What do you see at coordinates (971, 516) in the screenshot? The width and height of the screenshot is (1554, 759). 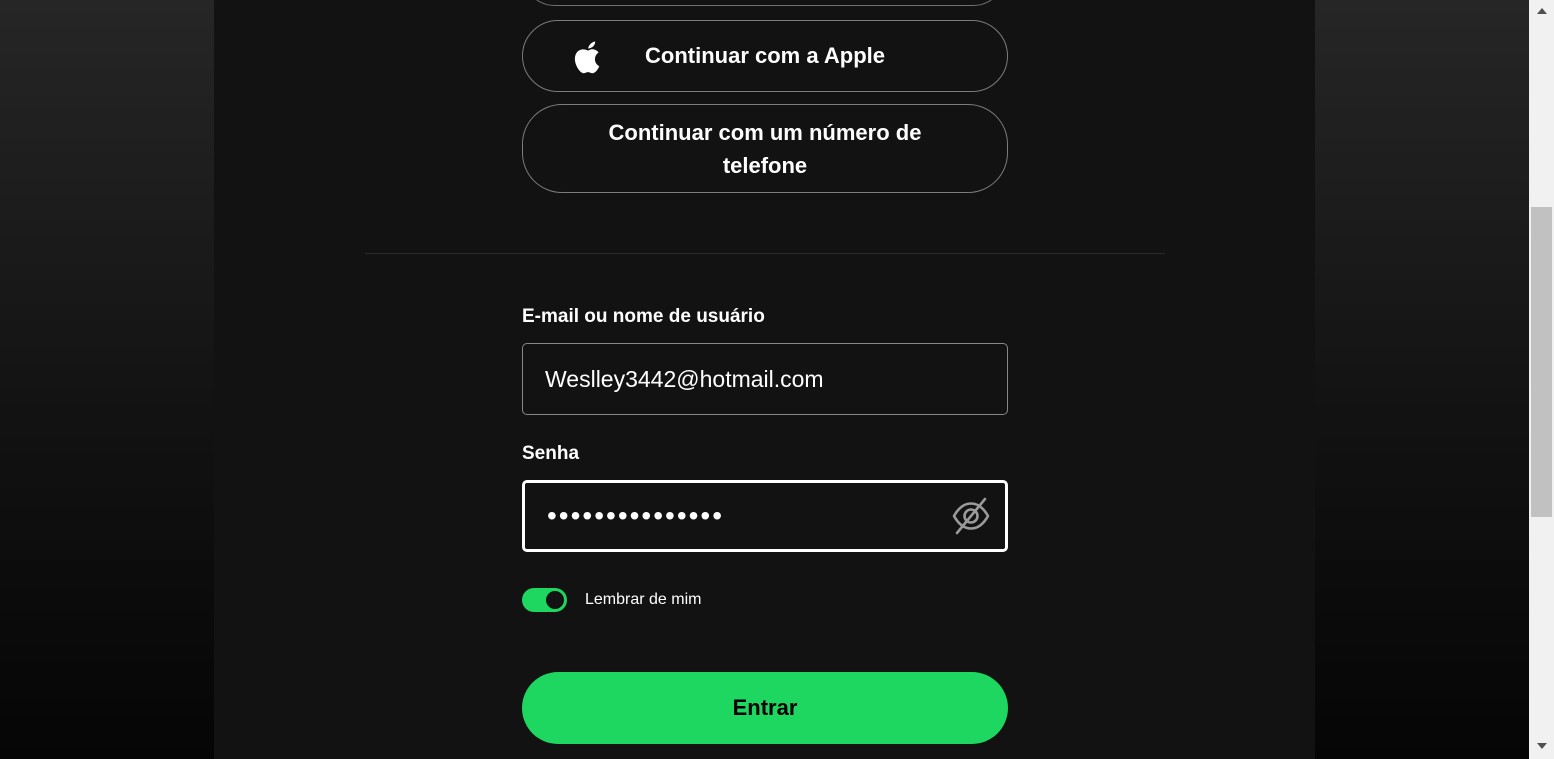 I see `eye-off-icon` at bounding box center [971, 516].